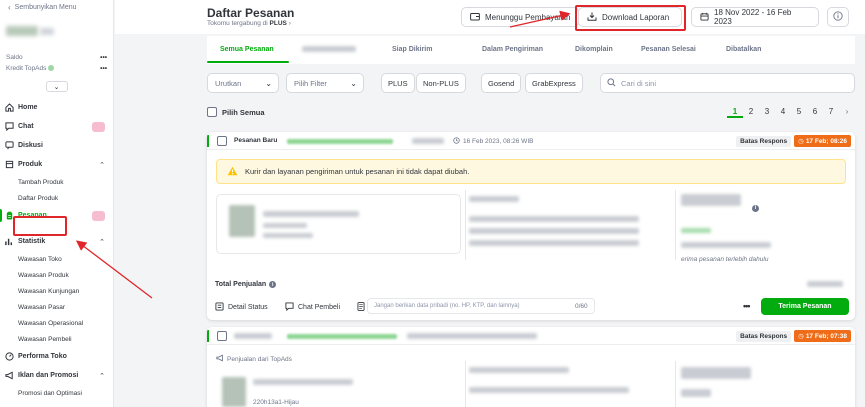 The height and width of the screenshot is (407, 865). What do you see at coordinates (540, 19) in the screenshot?
I see `arrow-to-download` at bounding box center [540, 19].